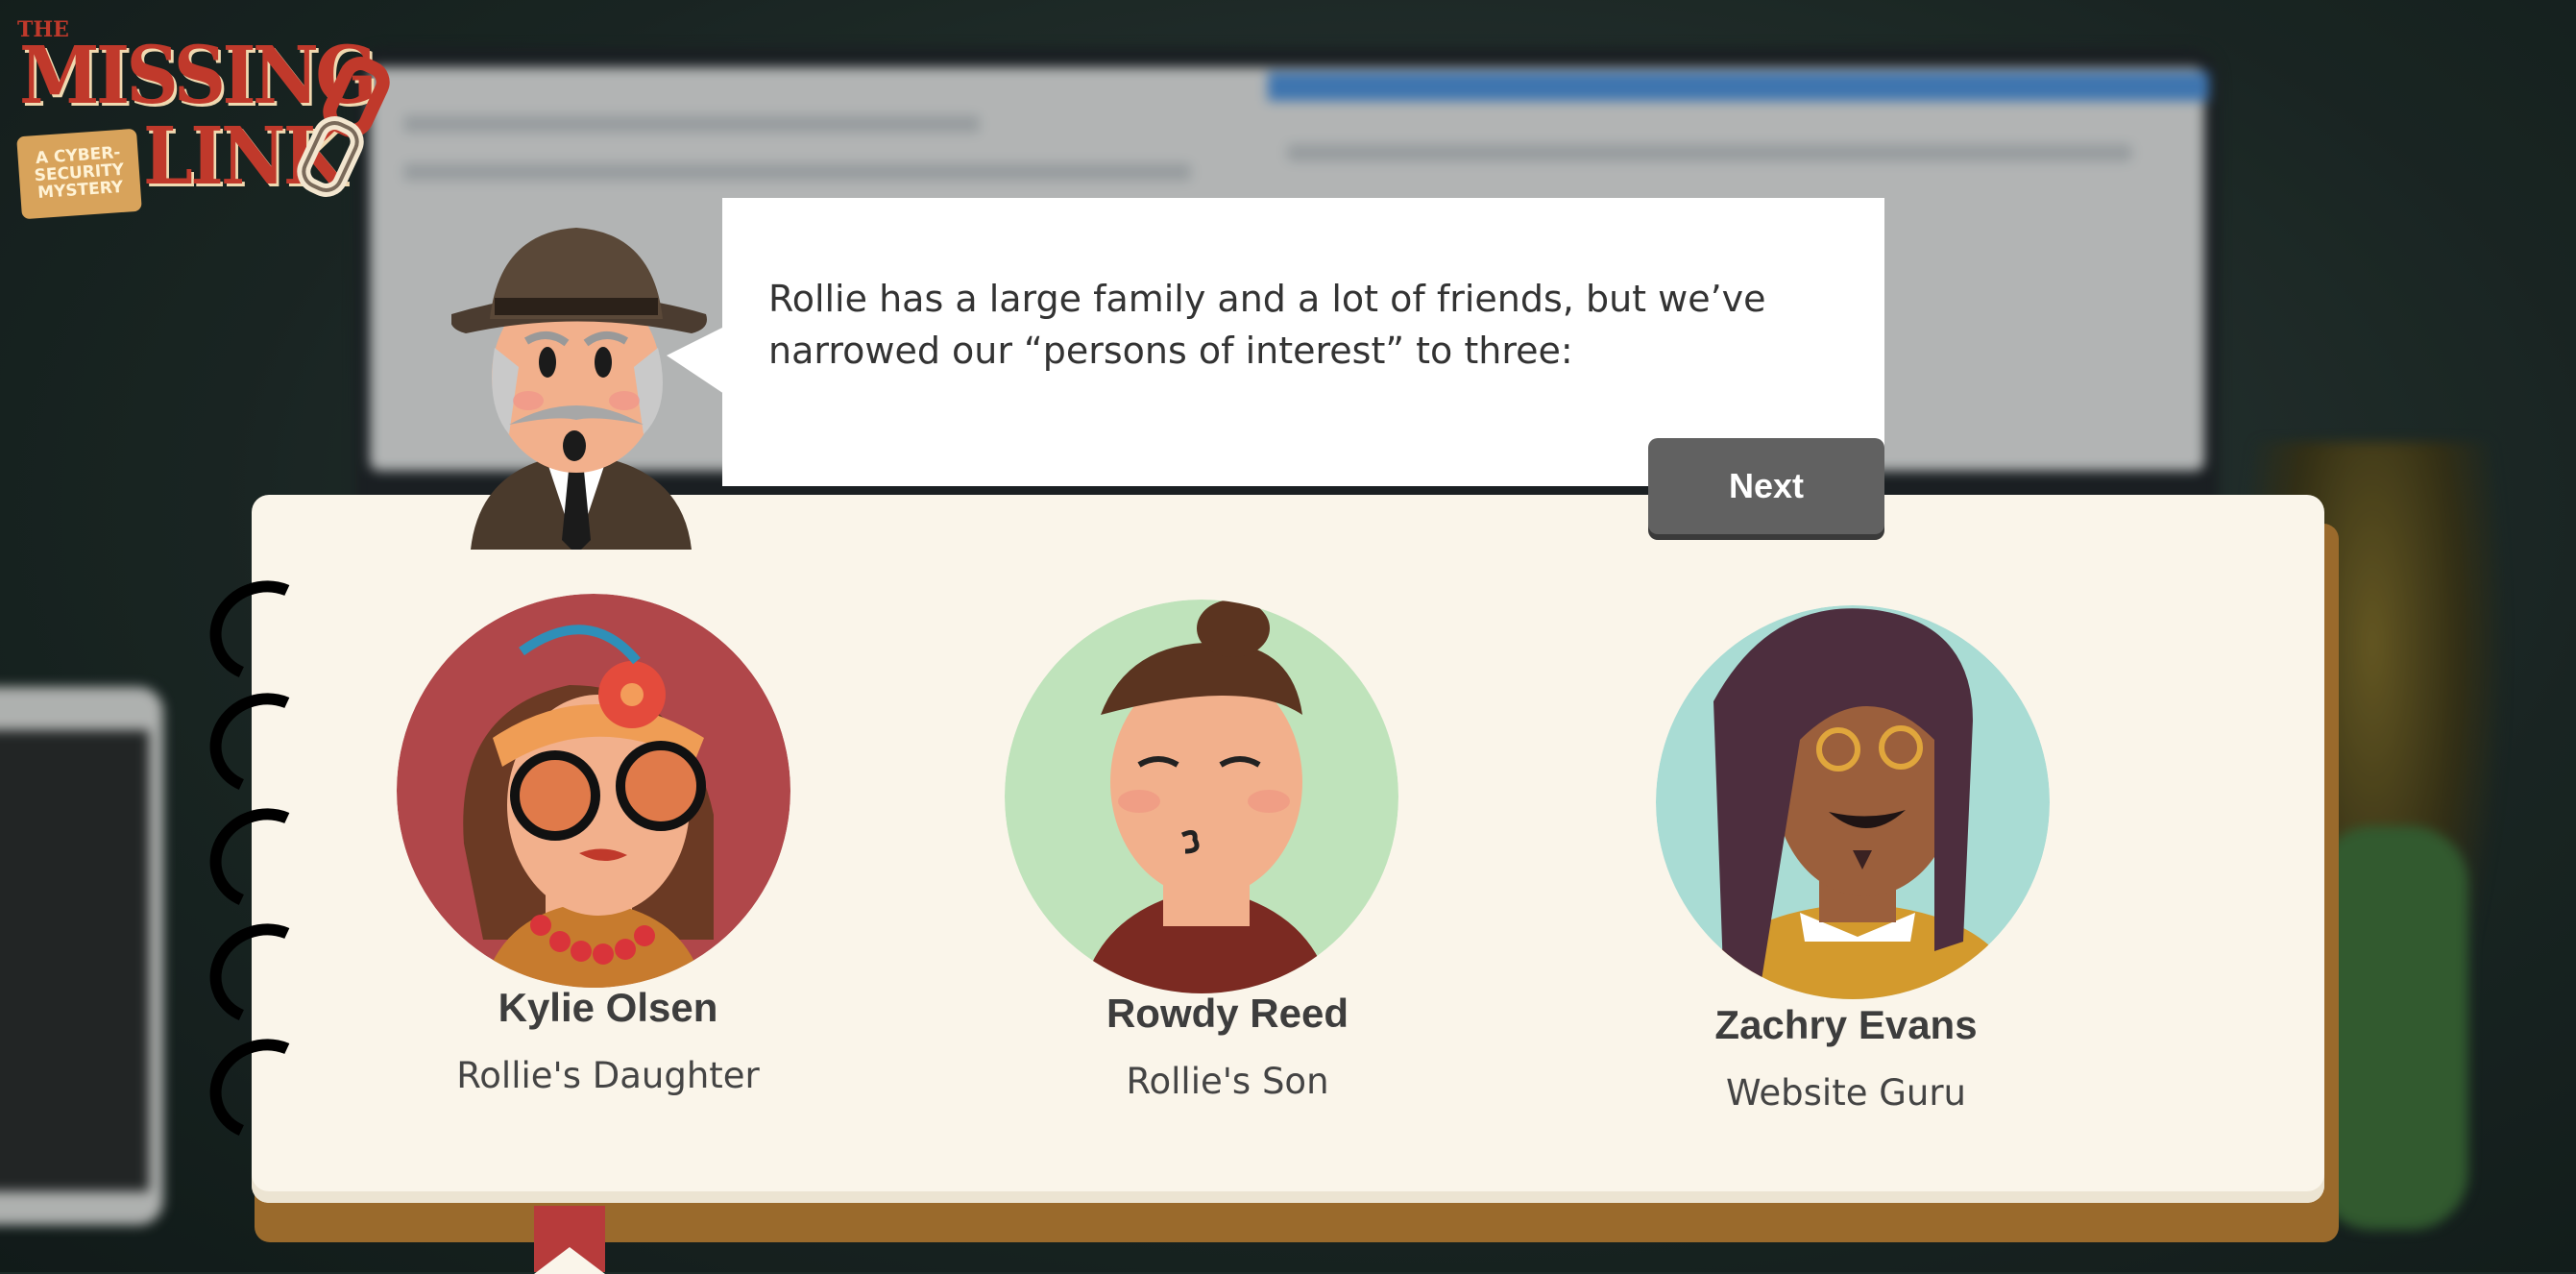 This screenshot has height=1274, width=2576. I want to click on kylie-portrait, so click(593, 791).